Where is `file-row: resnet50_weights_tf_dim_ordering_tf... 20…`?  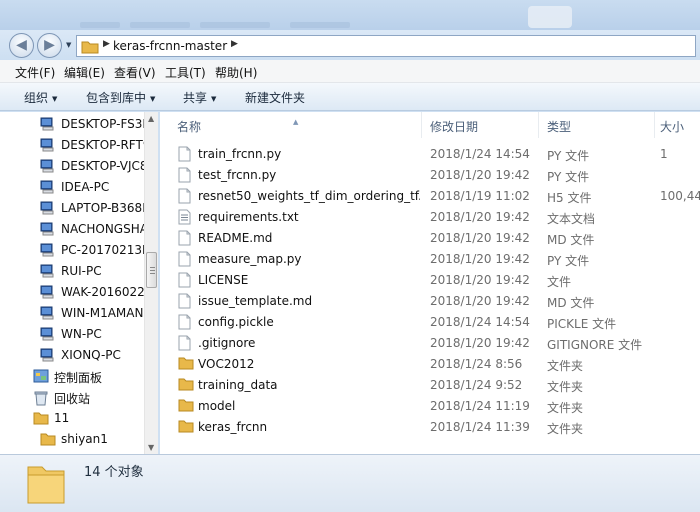
file-row: resnet50_weights_tf_dim_ordering_tf... 20… is located at coordinates (430, 196).